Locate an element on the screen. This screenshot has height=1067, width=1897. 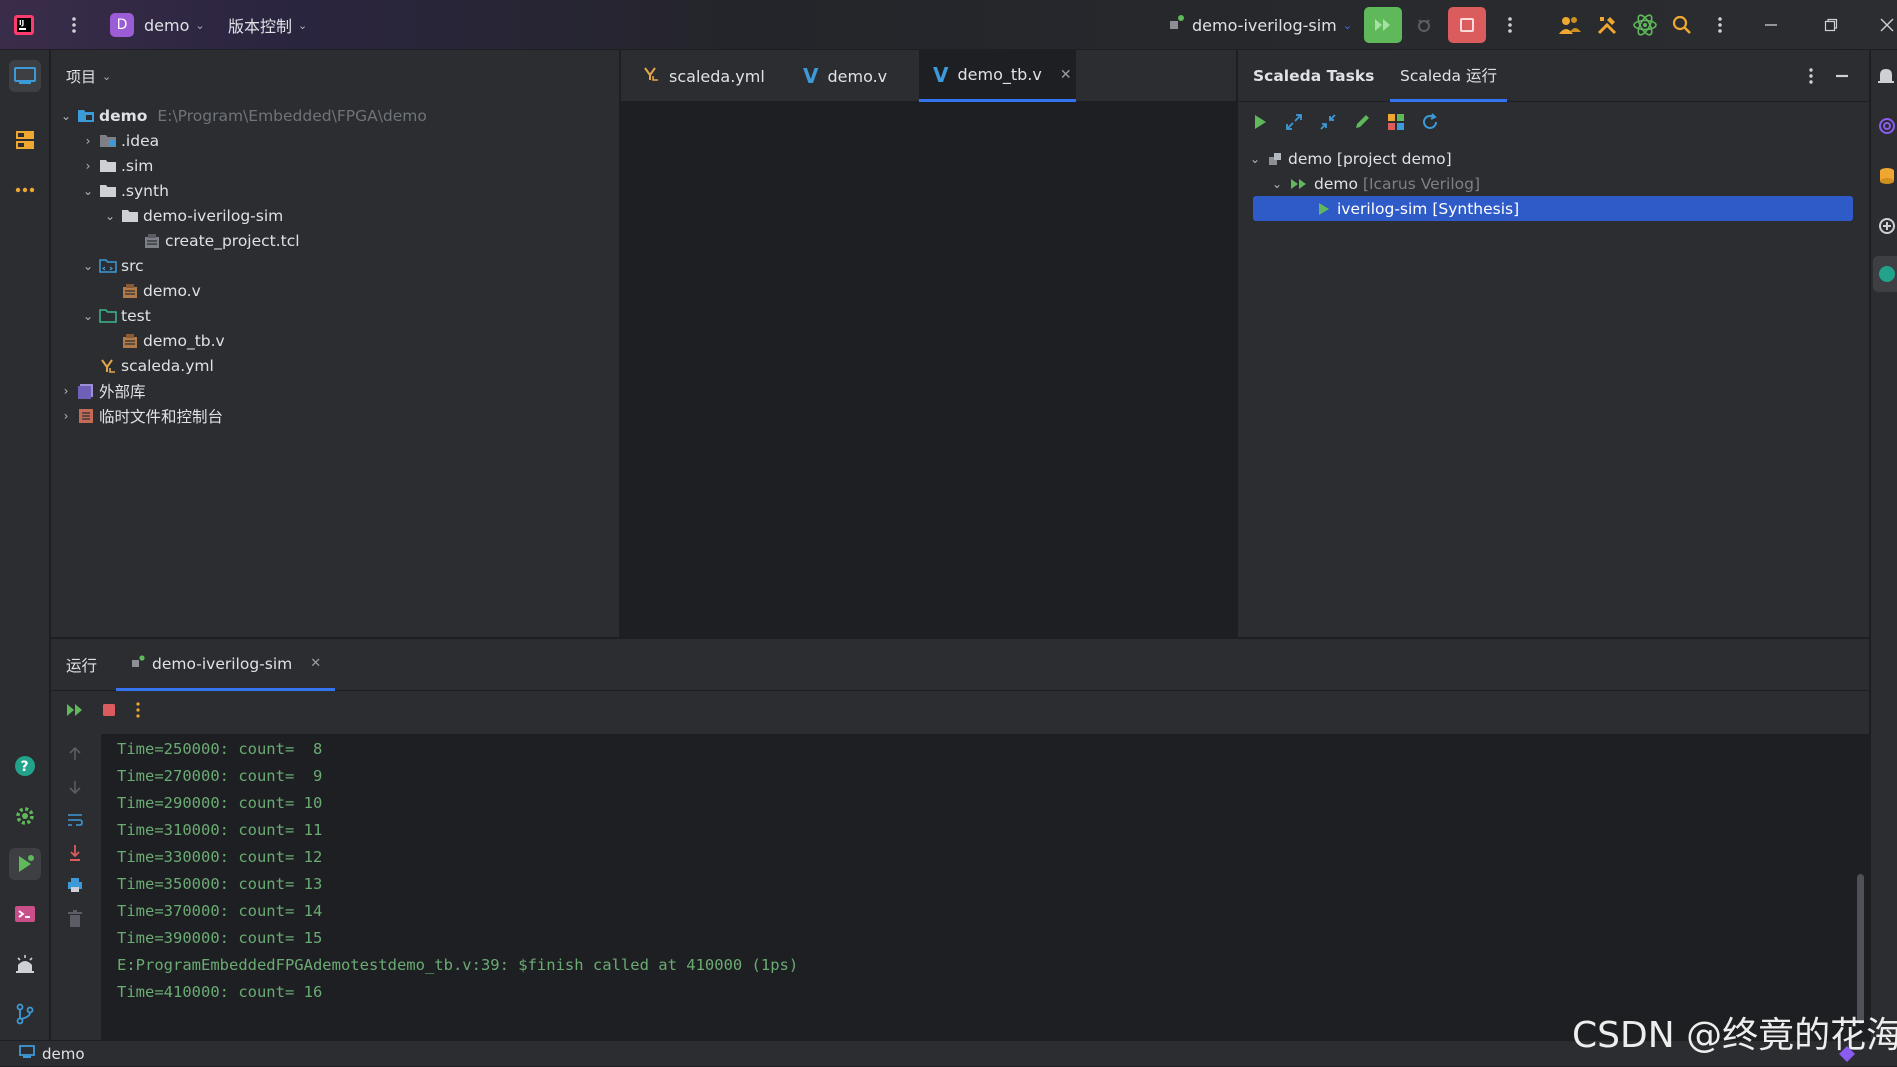
tab-scaleda-run: Scaleda 运行 is located at coordinates (1448, 76).